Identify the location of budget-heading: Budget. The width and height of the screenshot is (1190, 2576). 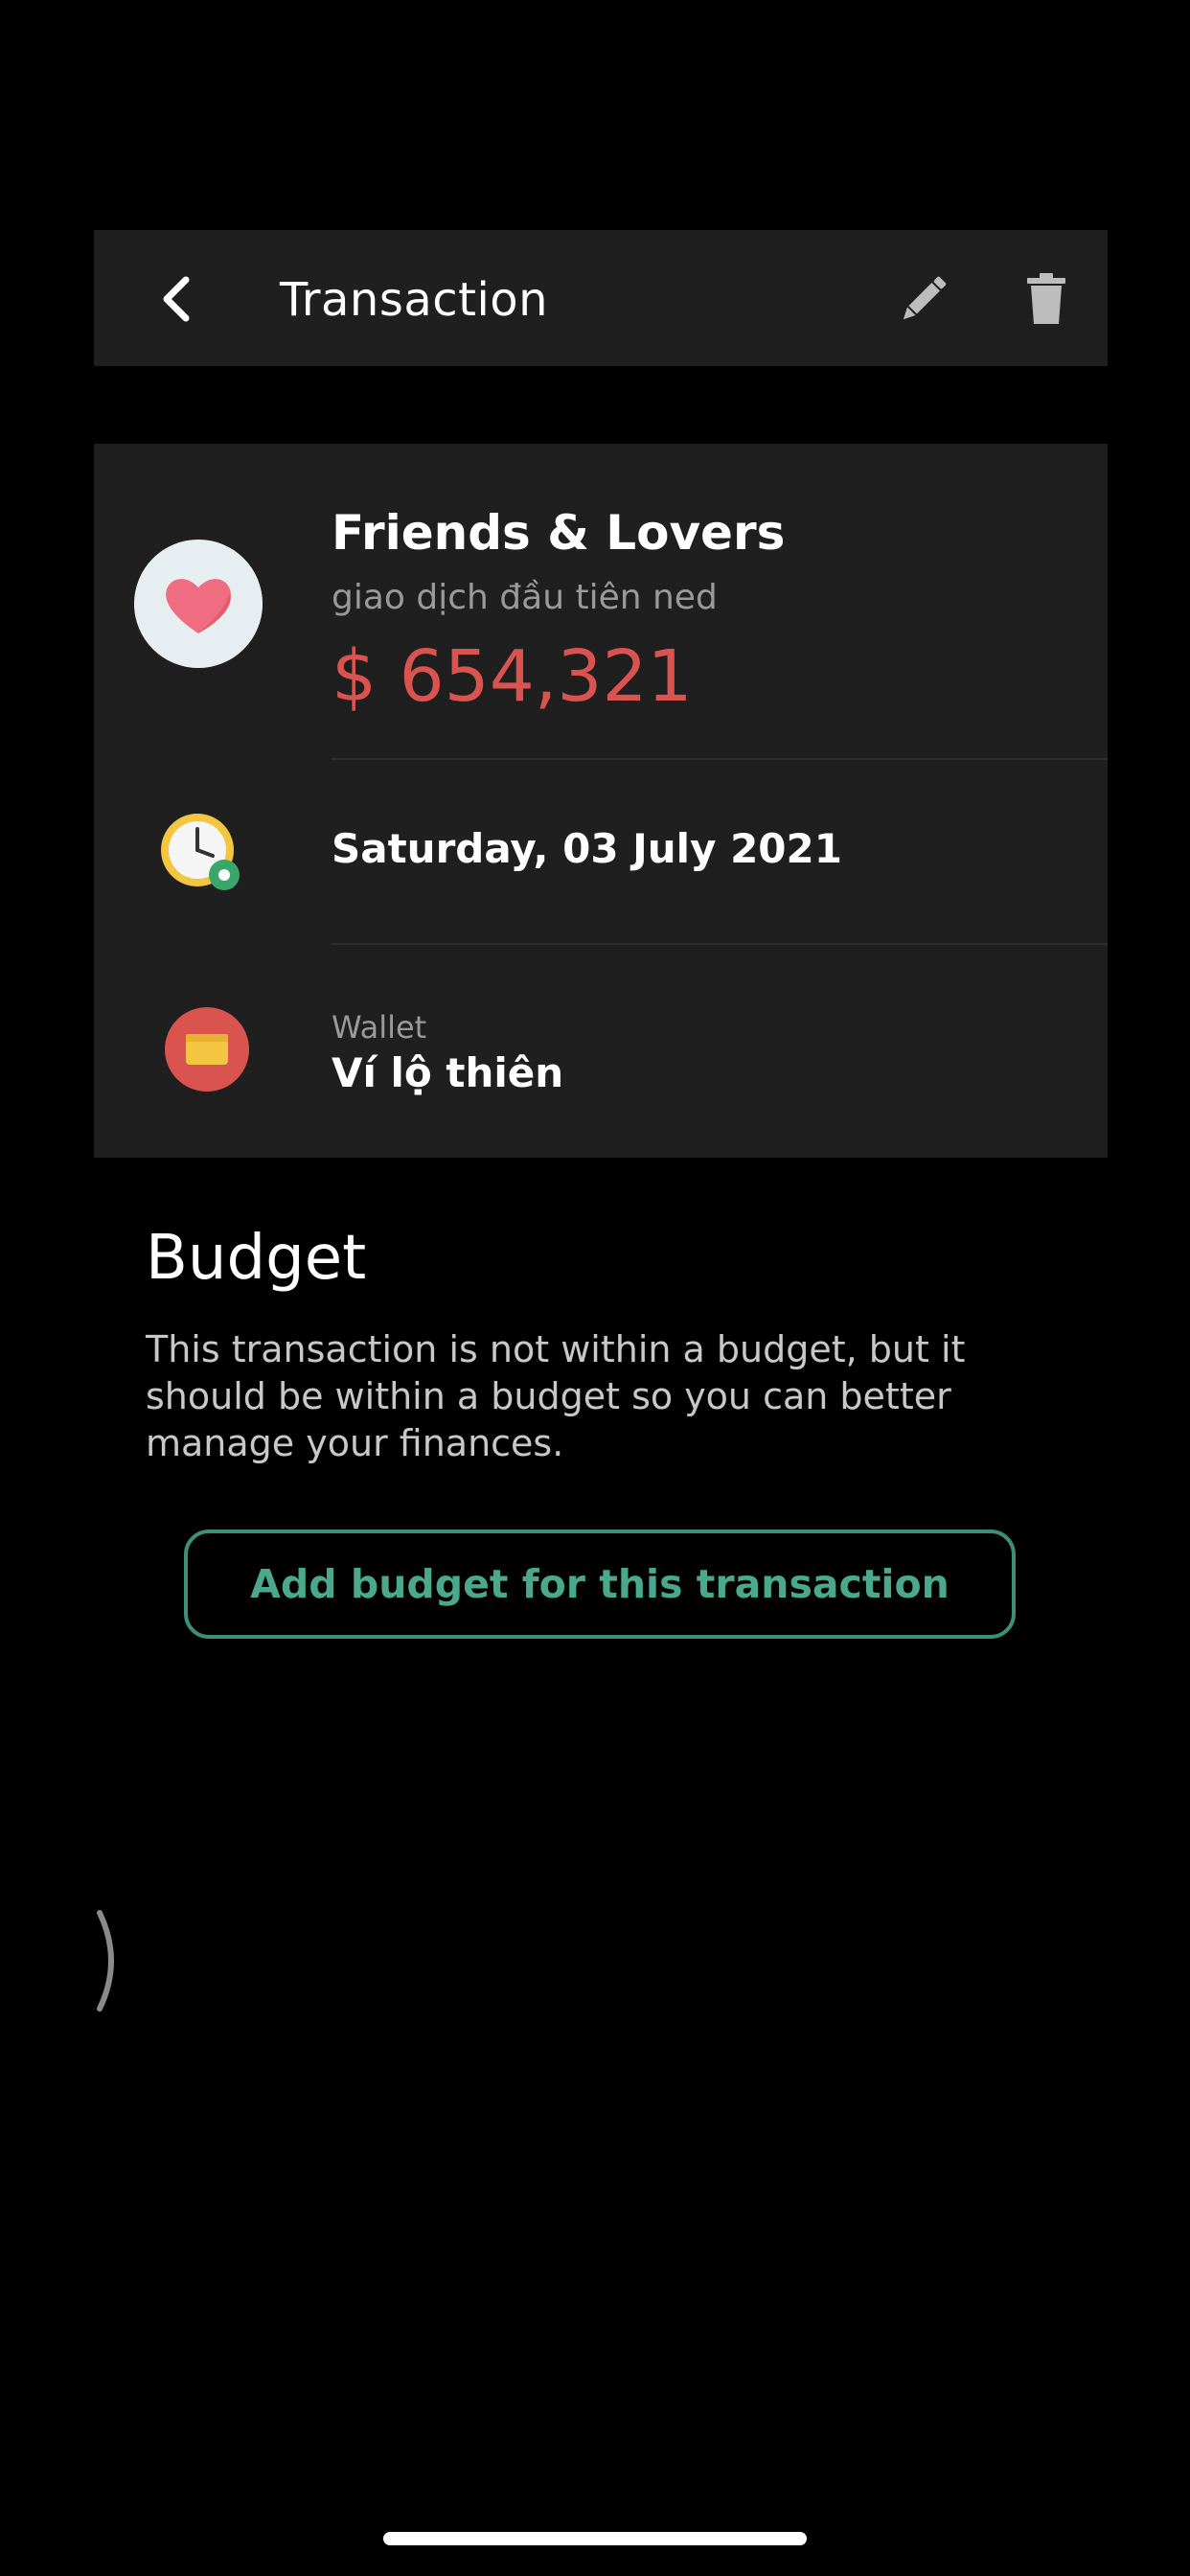
(256, 1258).